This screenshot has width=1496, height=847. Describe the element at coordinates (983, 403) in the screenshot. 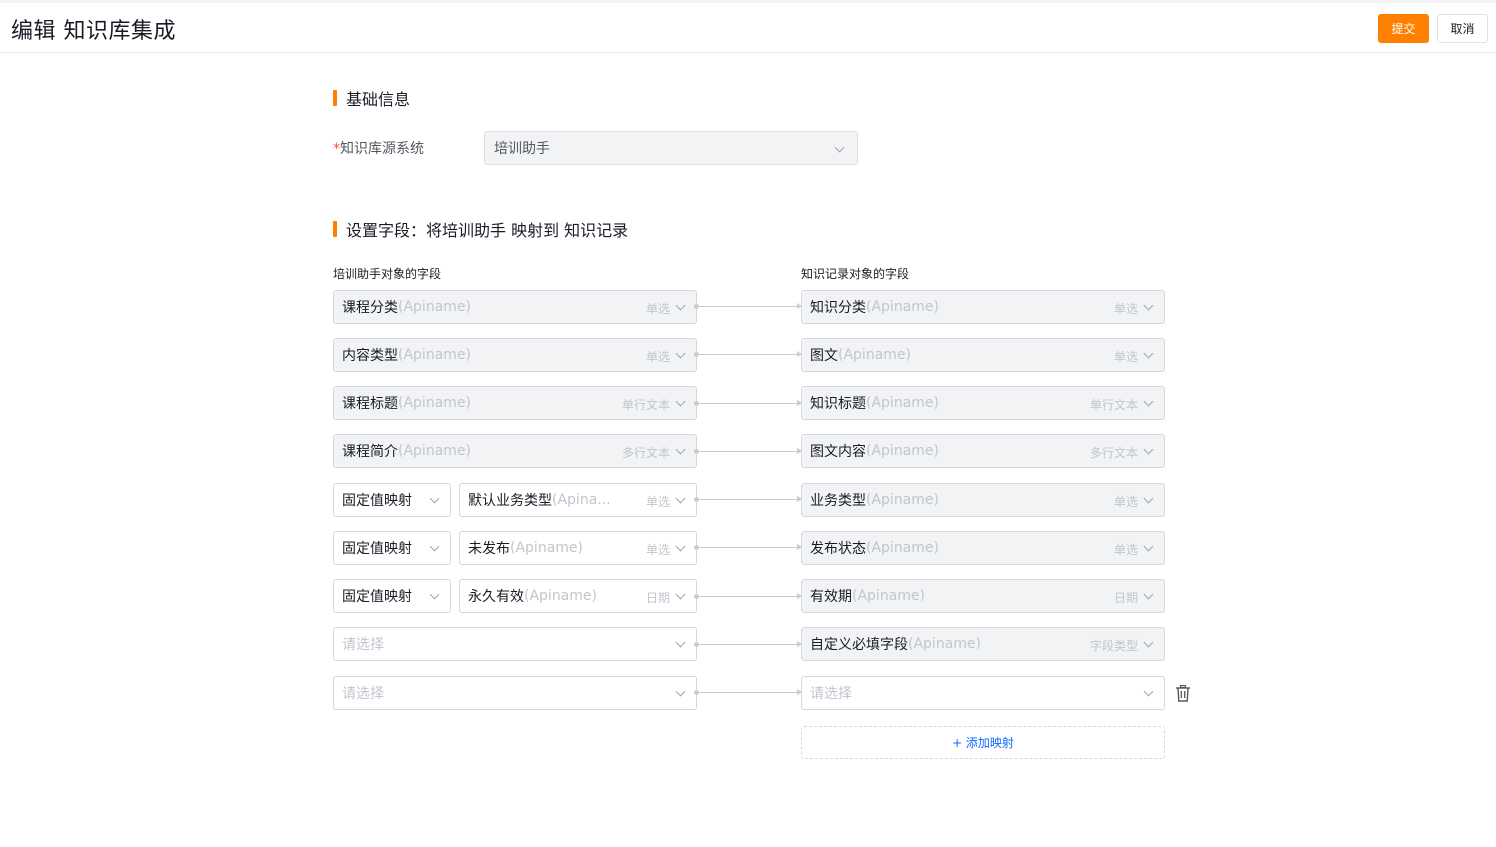

I see `target-field-select: 知识标题 (Apiname) 单行文本` at that location.